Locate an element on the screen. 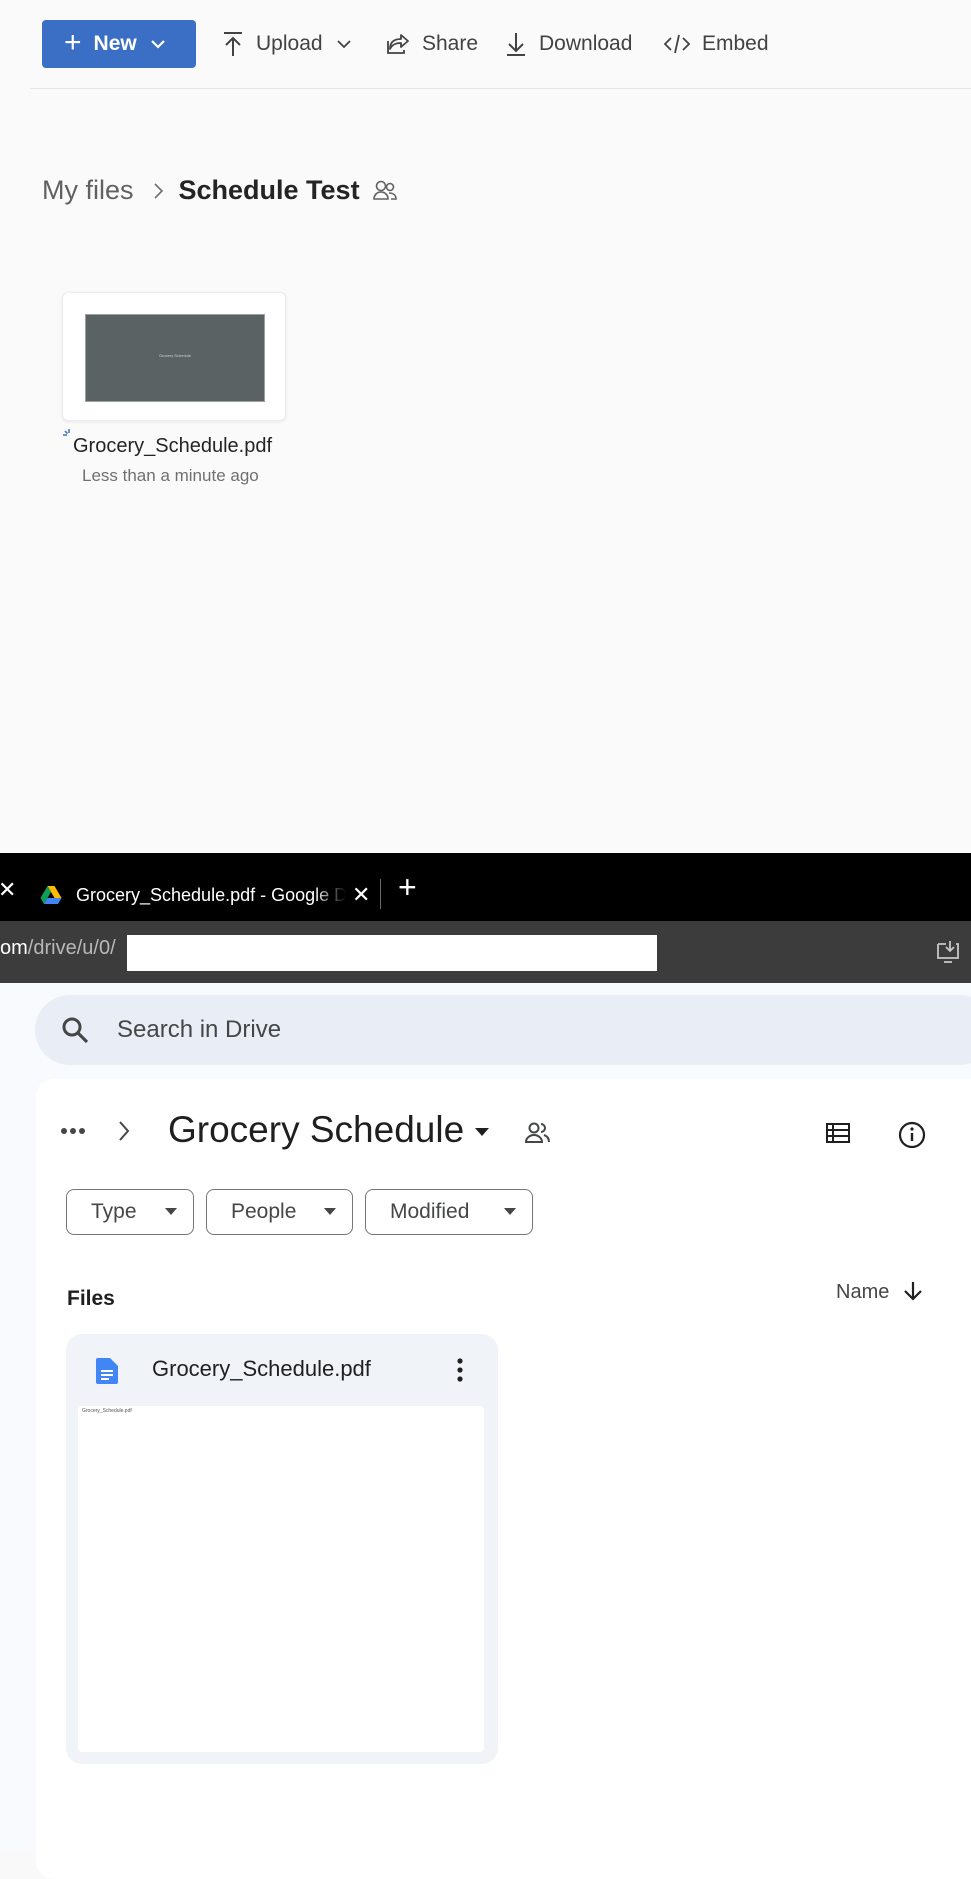 Image resolution: width=971 pixels, height=1879 pixels. share-icon is located at coordinates (398, 44).